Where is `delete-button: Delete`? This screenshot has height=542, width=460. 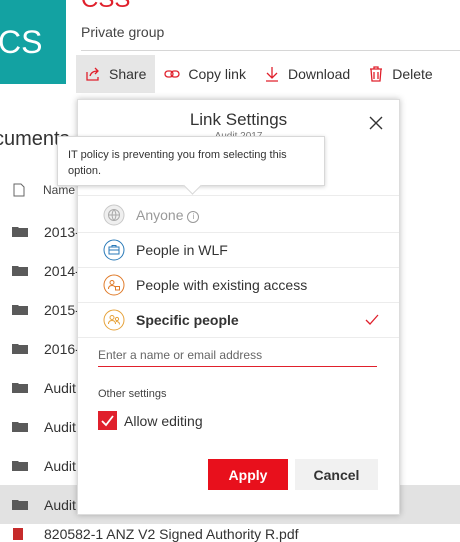
delete-button: Delete is located at coordinates (400, 74).